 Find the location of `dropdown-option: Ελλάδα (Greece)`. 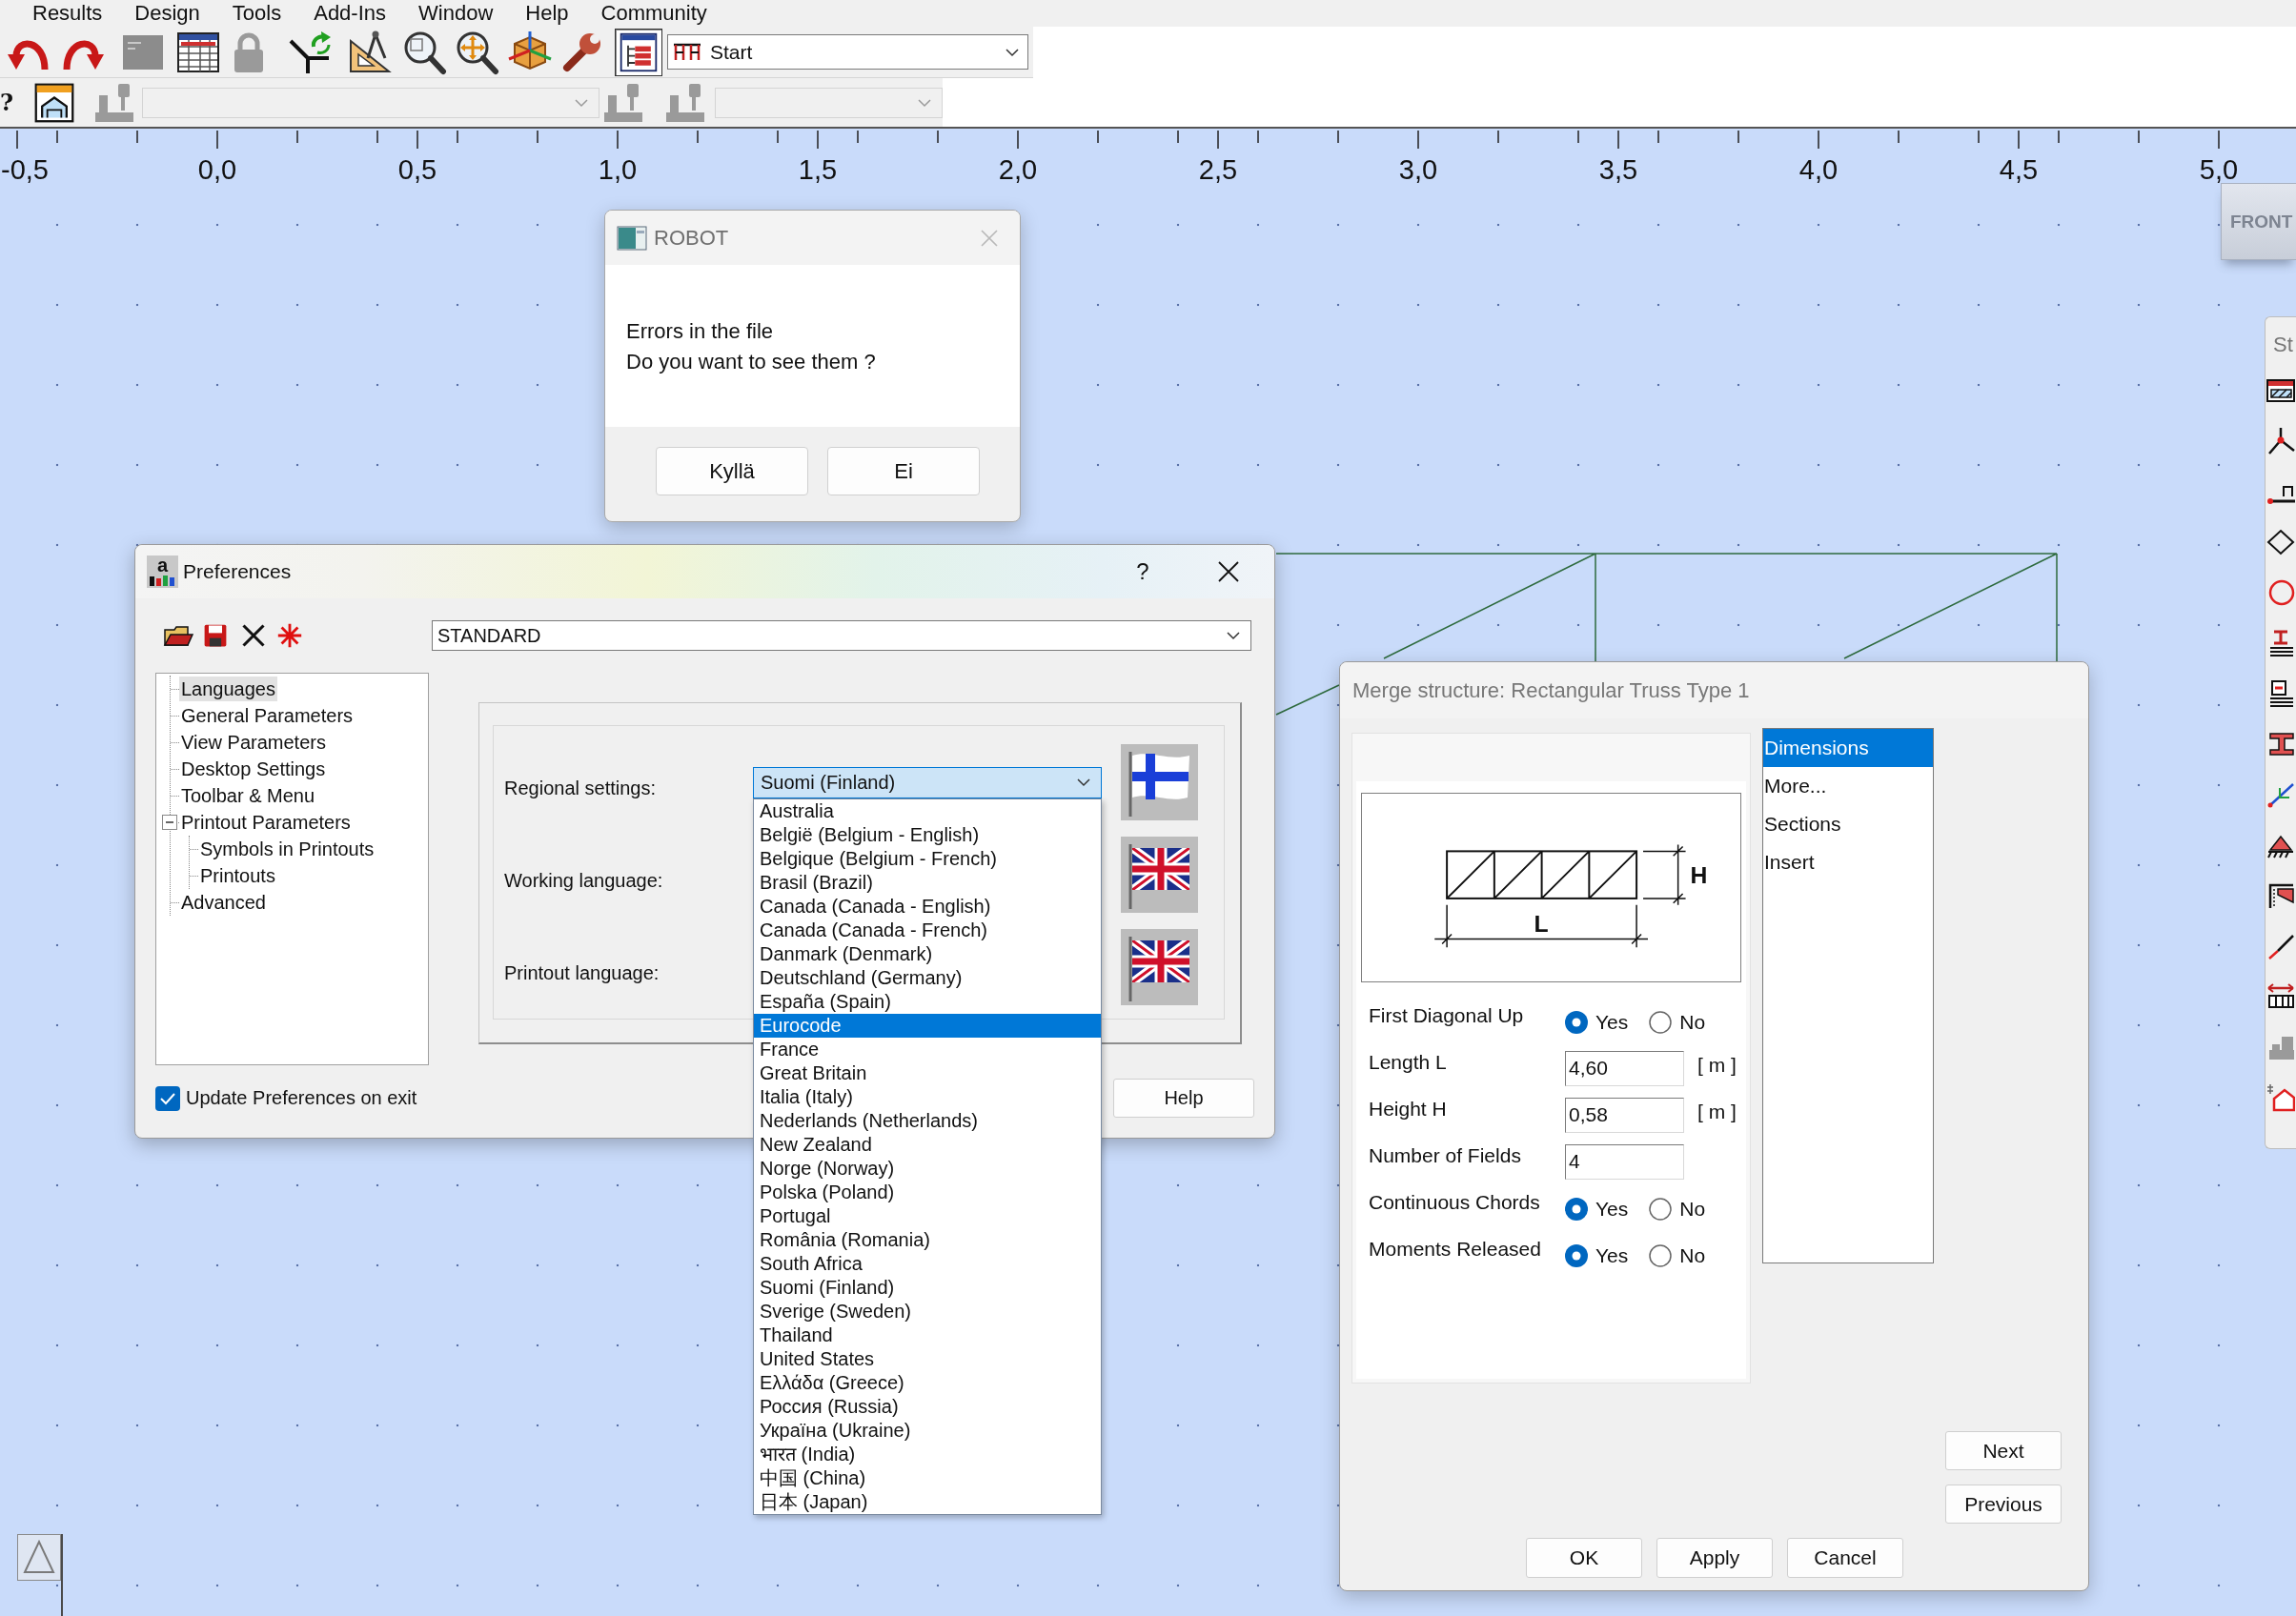

dropdown-option: Ελλάδα (Greece) is located at coordinates (927, 1383).